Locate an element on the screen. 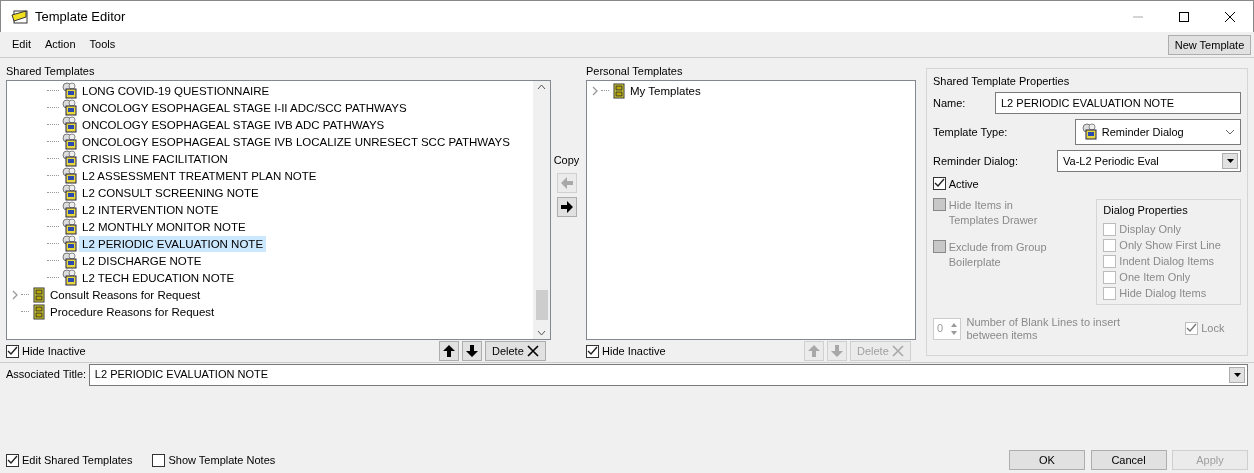 The height and width of the screenshot is (473, 1254). menu-item: Tools is located at coordinates (102, 44).